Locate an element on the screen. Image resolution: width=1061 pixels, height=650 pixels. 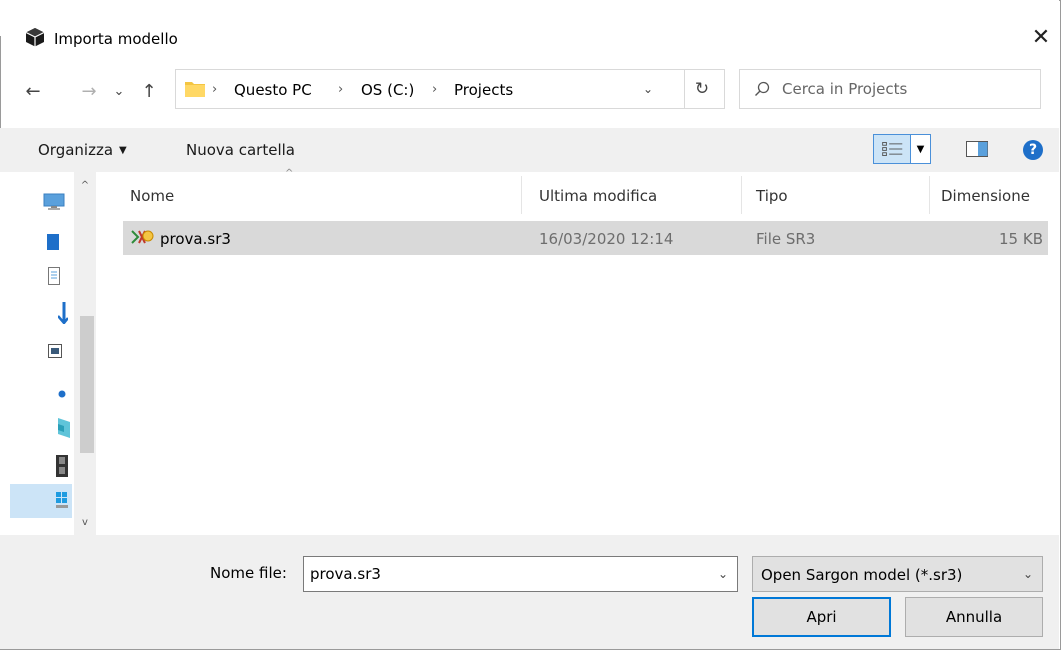
file-name: prova.sr3 is located at coordinates (195, 239).